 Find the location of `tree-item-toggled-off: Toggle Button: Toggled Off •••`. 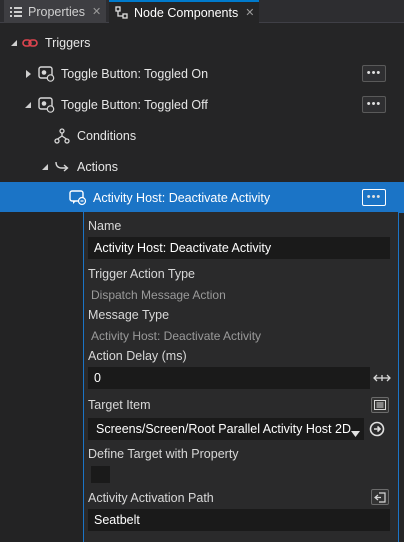

tree-item-toggled-off: Toggle Button: Toggled Off ••• is located at coordinates (202, 104).